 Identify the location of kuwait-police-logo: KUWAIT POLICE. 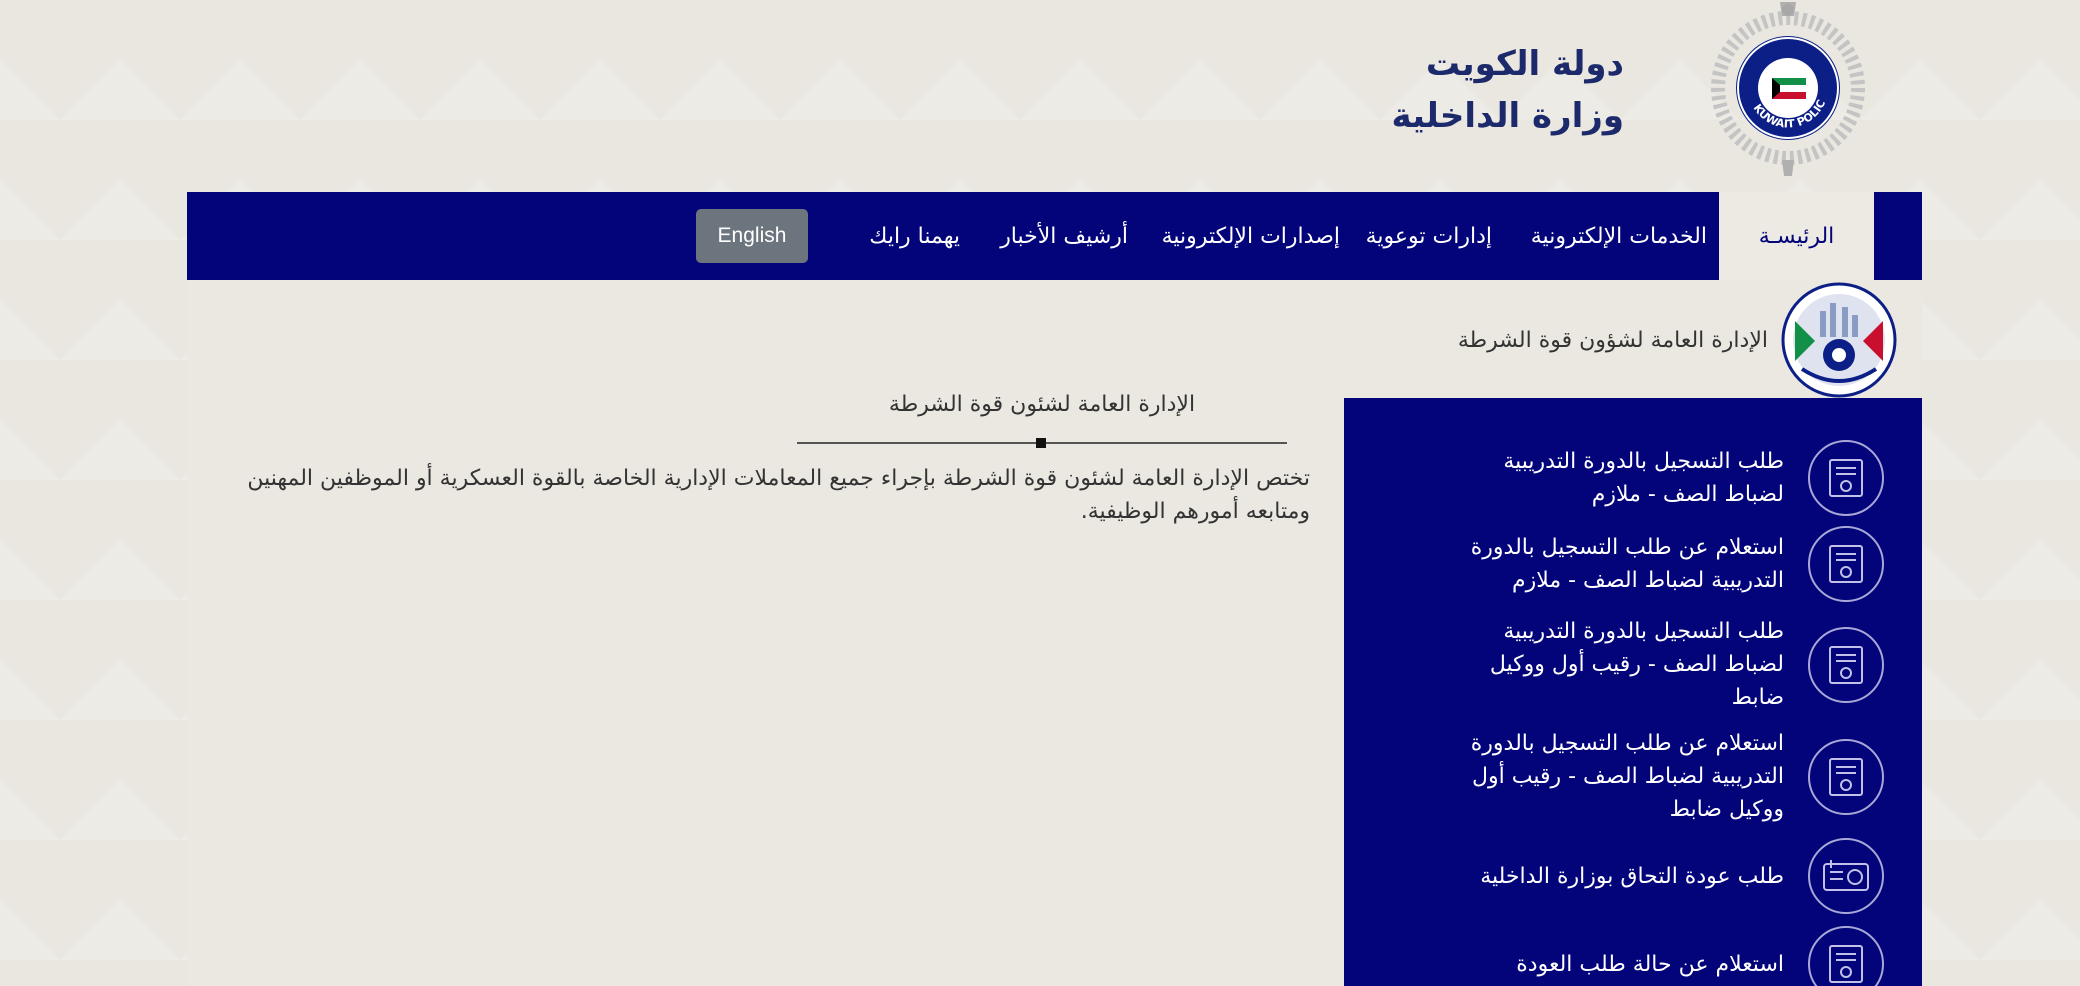
(1788, 90).